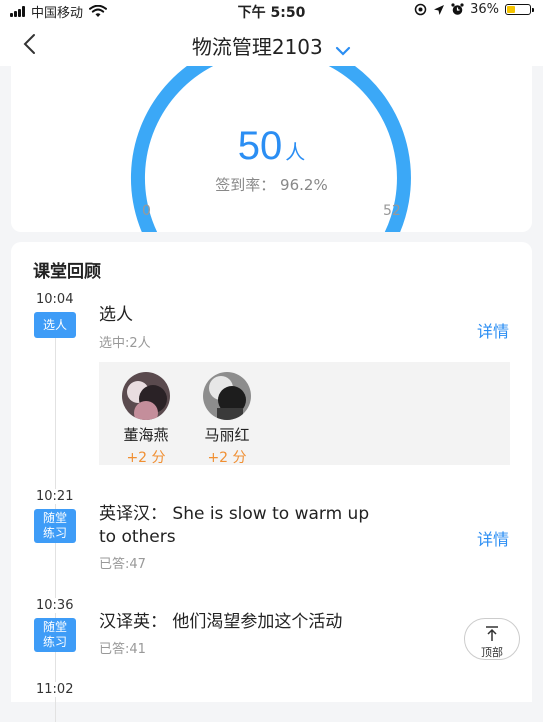 The height and width of the screenshot is (722, 543). Describe the element at coordinates (257, 47) in the screenshot. I see `page-title: 物流管理2103` at that location.